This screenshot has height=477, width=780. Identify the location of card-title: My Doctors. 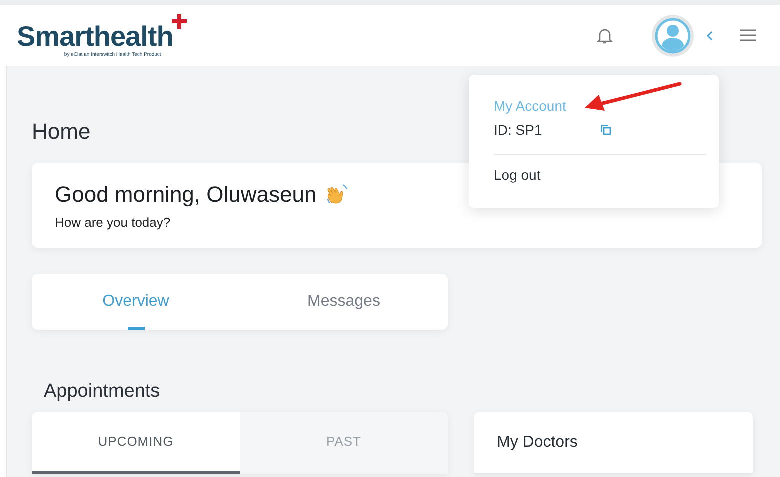
(537, 443).